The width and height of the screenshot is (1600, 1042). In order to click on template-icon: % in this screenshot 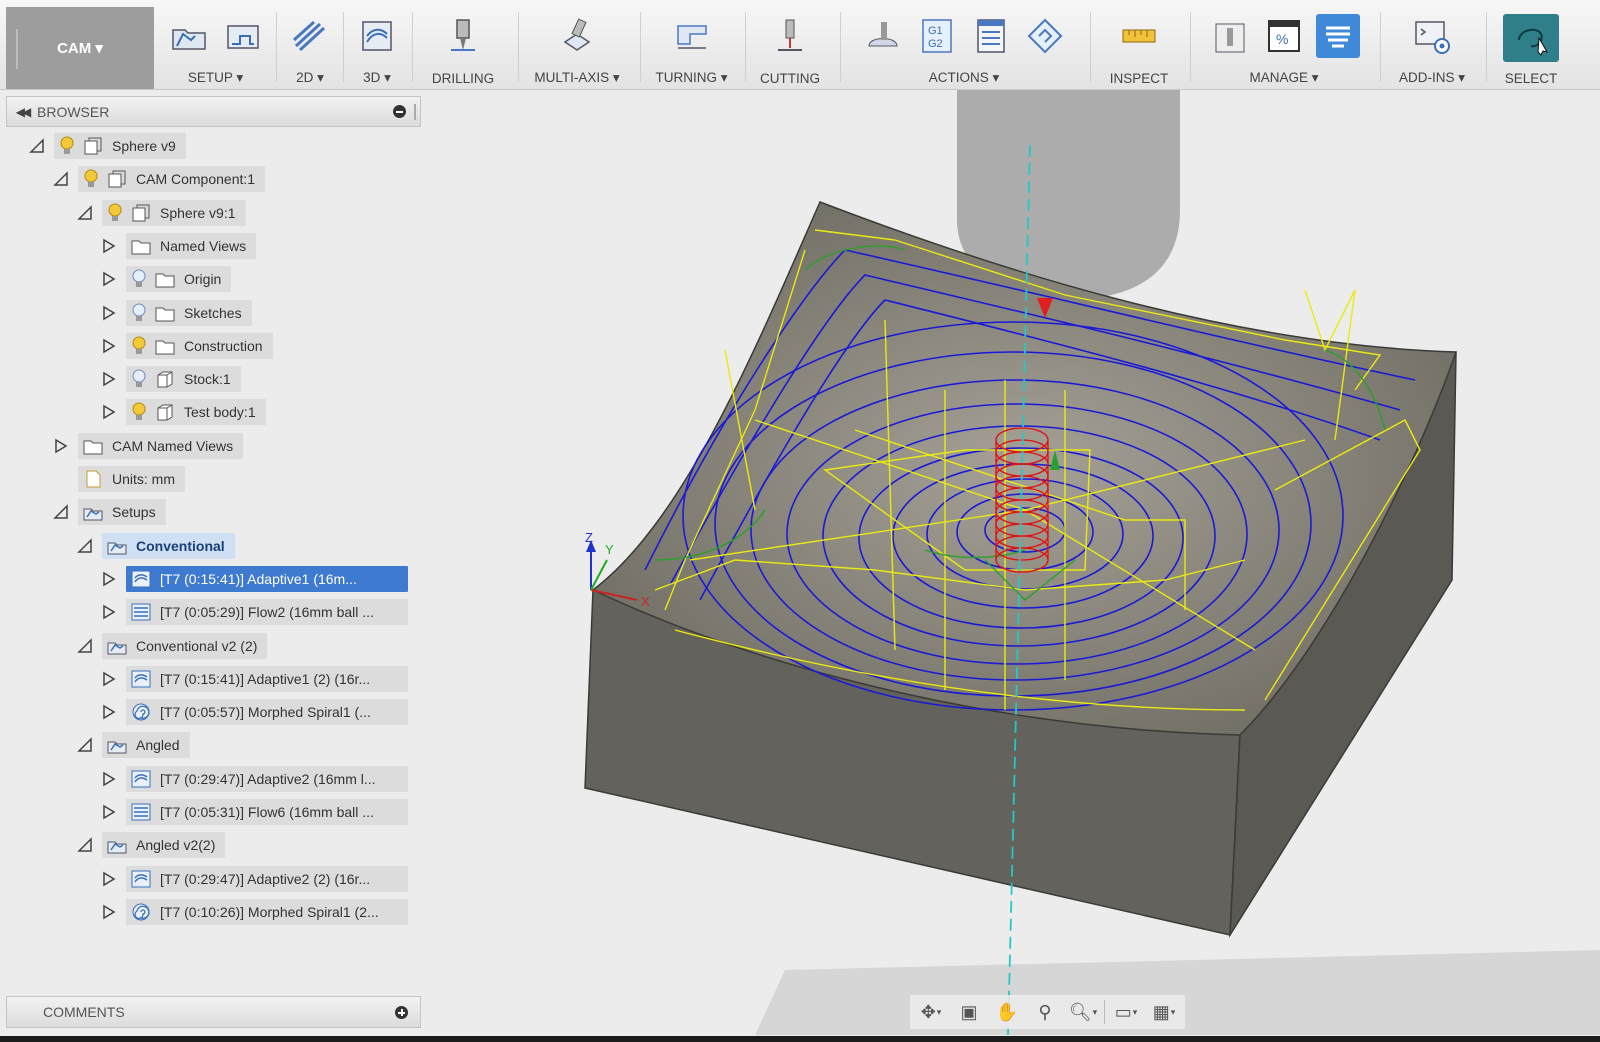, I will do `click(1284, 36)`.